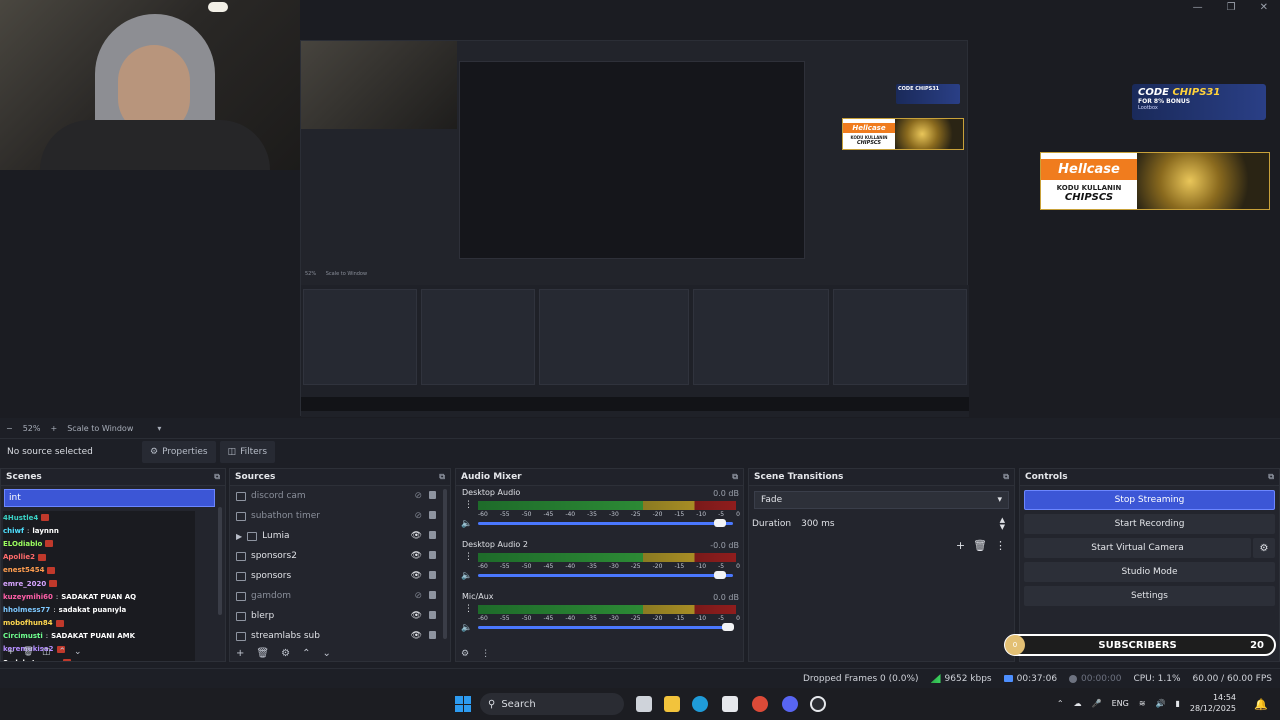  Describe the element at coordinates (1137, 548) in the screenshot. I see `start-virtual-camera-button: Start Virtual Camera` at that location.